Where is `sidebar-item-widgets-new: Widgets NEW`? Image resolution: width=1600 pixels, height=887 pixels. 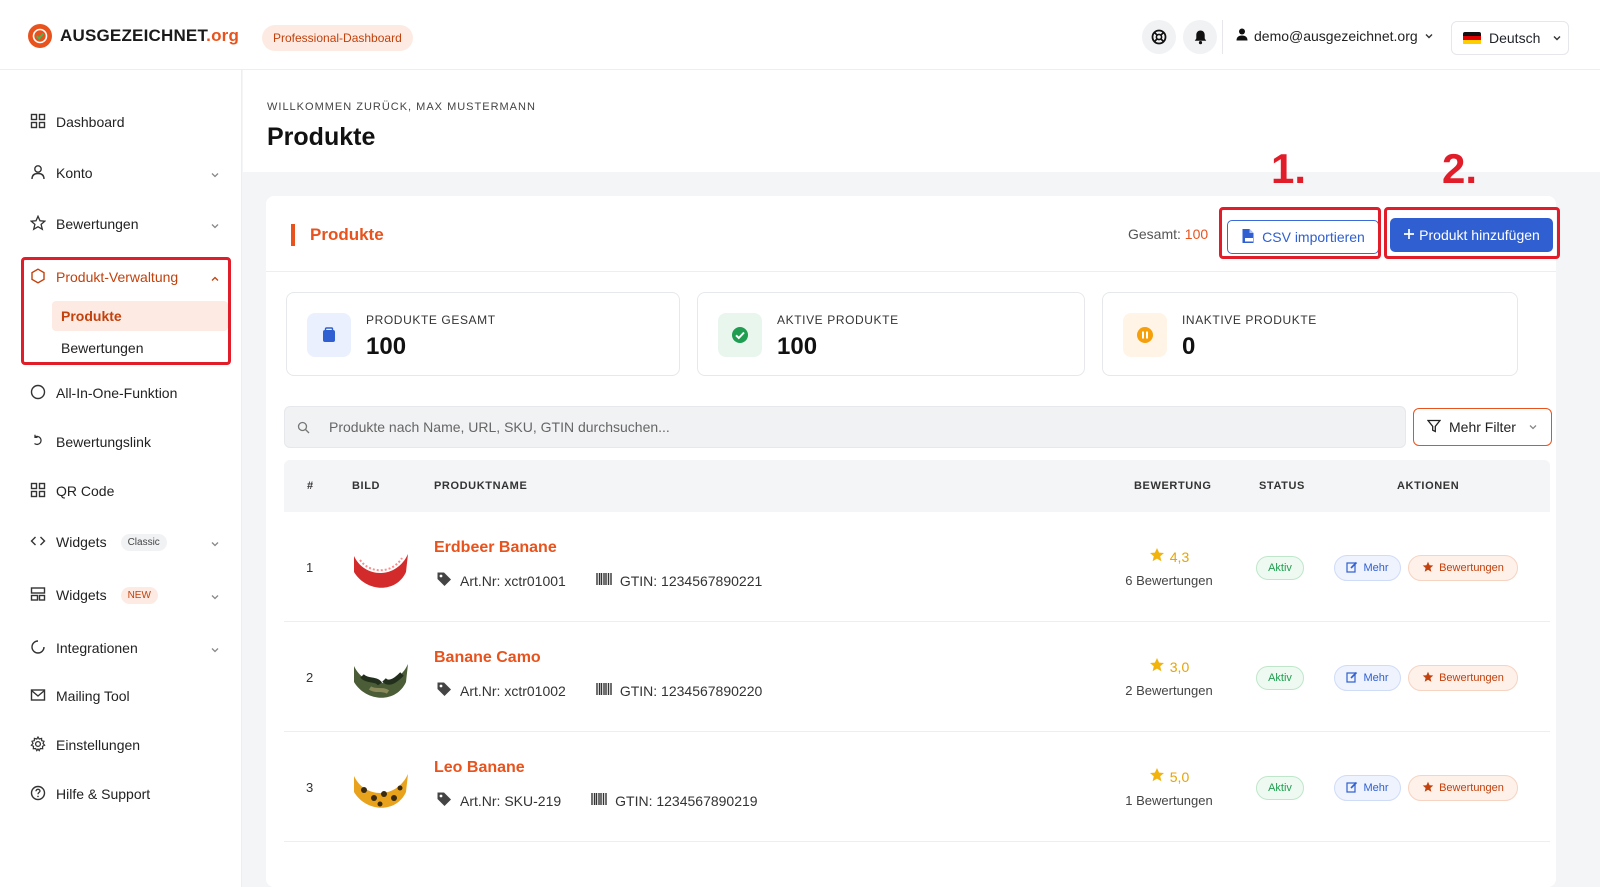
sidebar-item-widgets-new: Widgets NEW is located at coordinates (125, 595).